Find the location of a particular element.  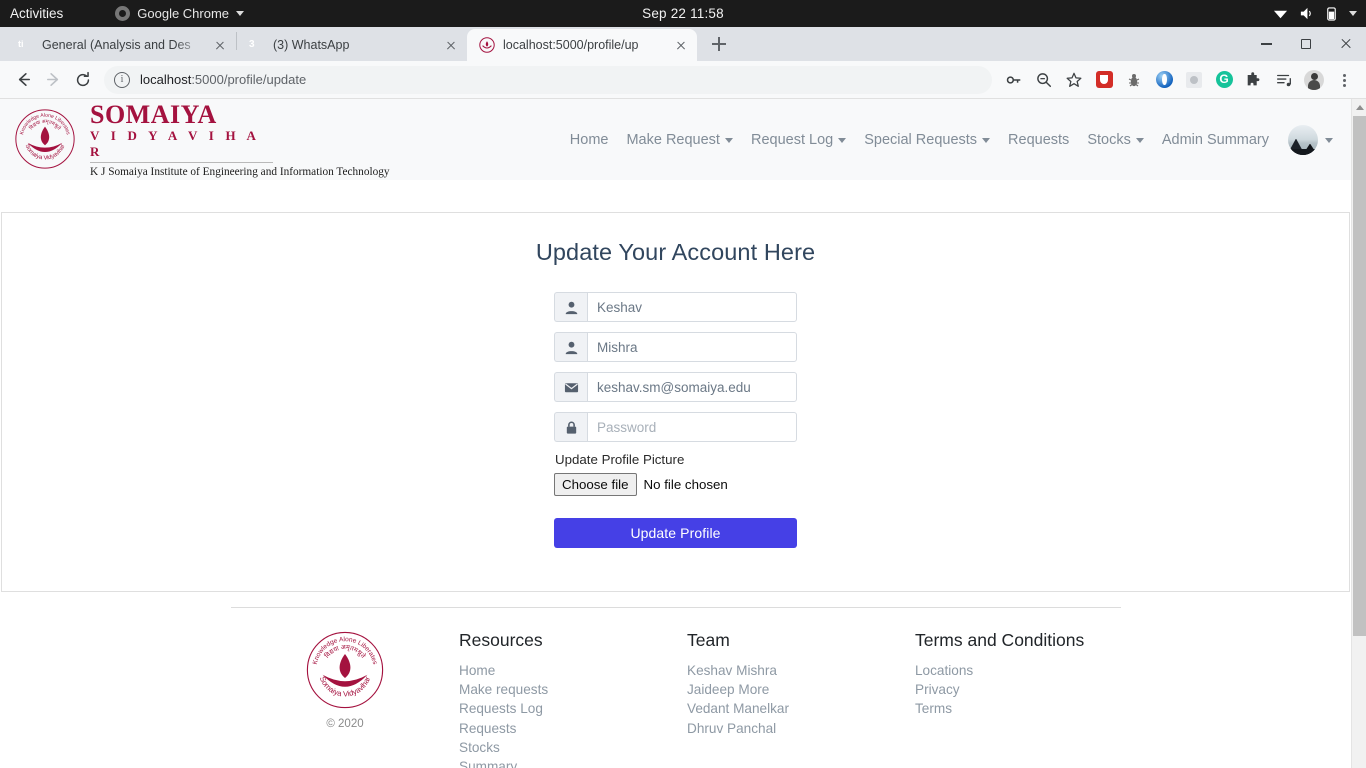

footer-link: Dhruv Panchal is located at coordinates (801, 728).